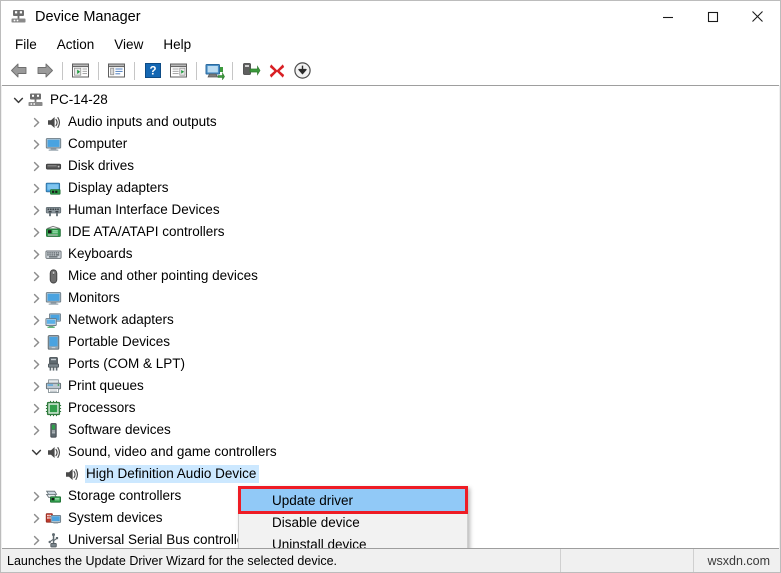 This screenshot has height=573, width=781. I want to click on context-menu-item-update-driver: Update driver, so click(353, 500).